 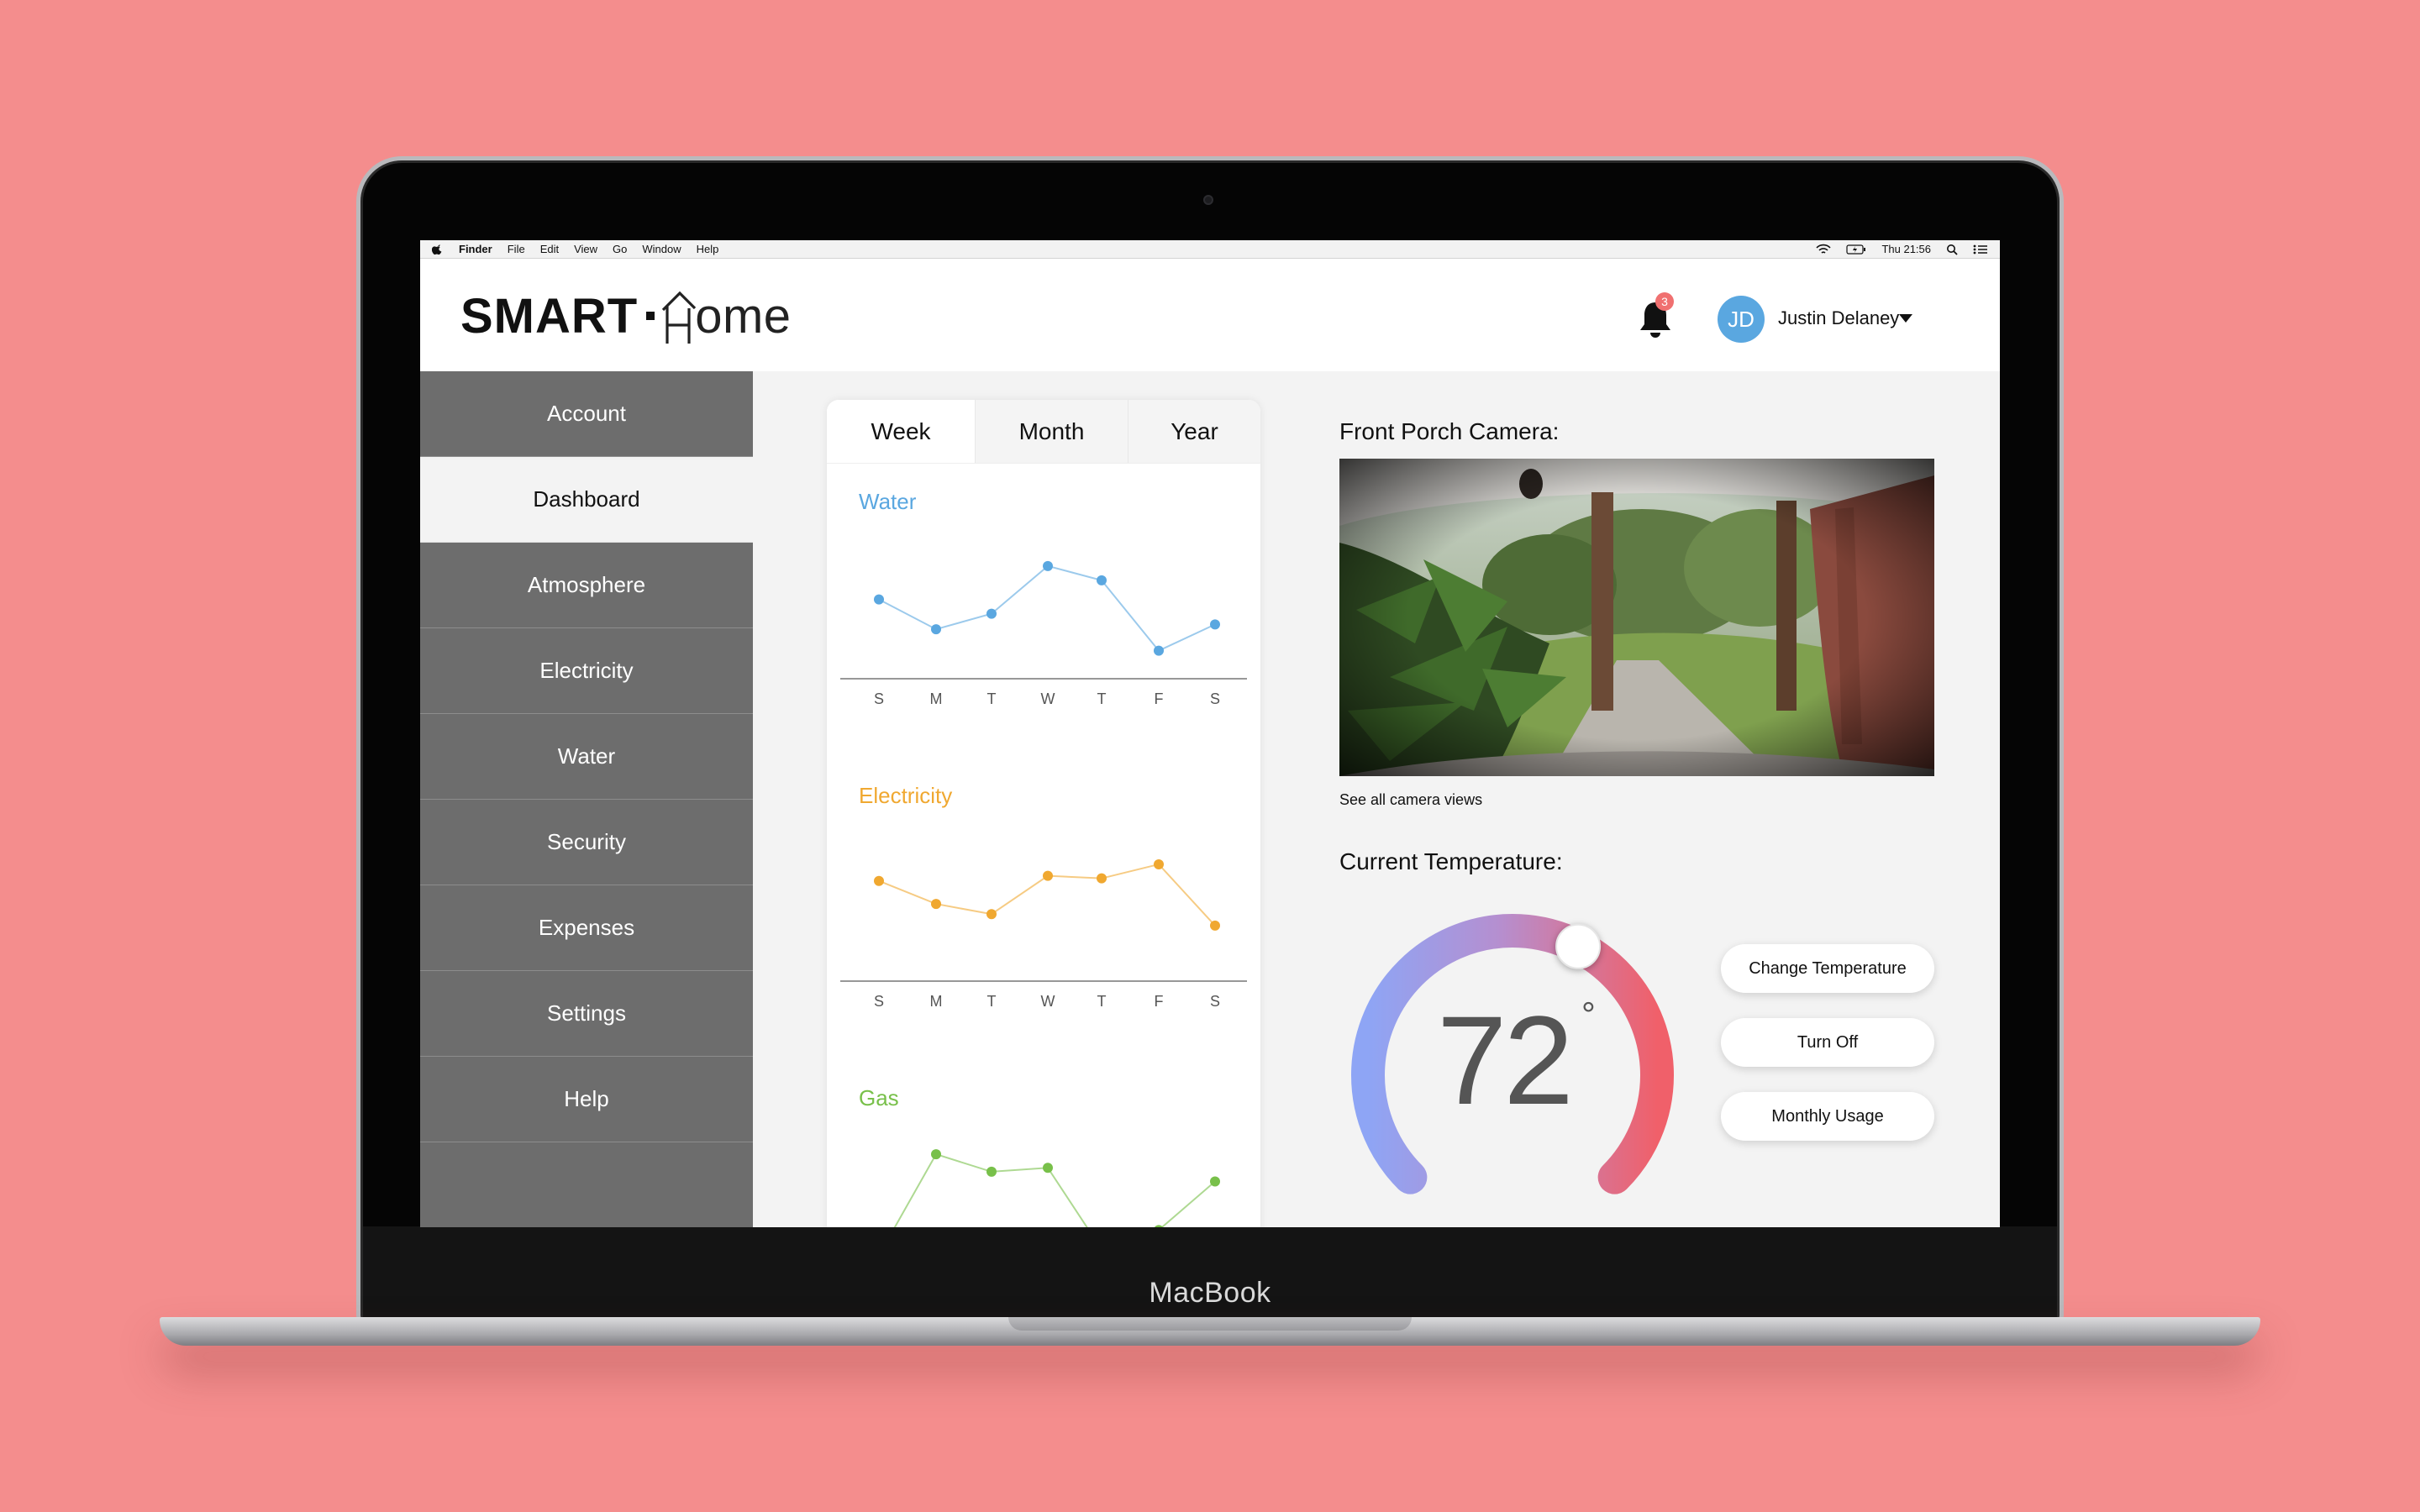 What do you see at coordinates (586, 500) in the screenshot?
I see `sidebar-item-dashboard: Dashboard` at bounding box center [586, 500].